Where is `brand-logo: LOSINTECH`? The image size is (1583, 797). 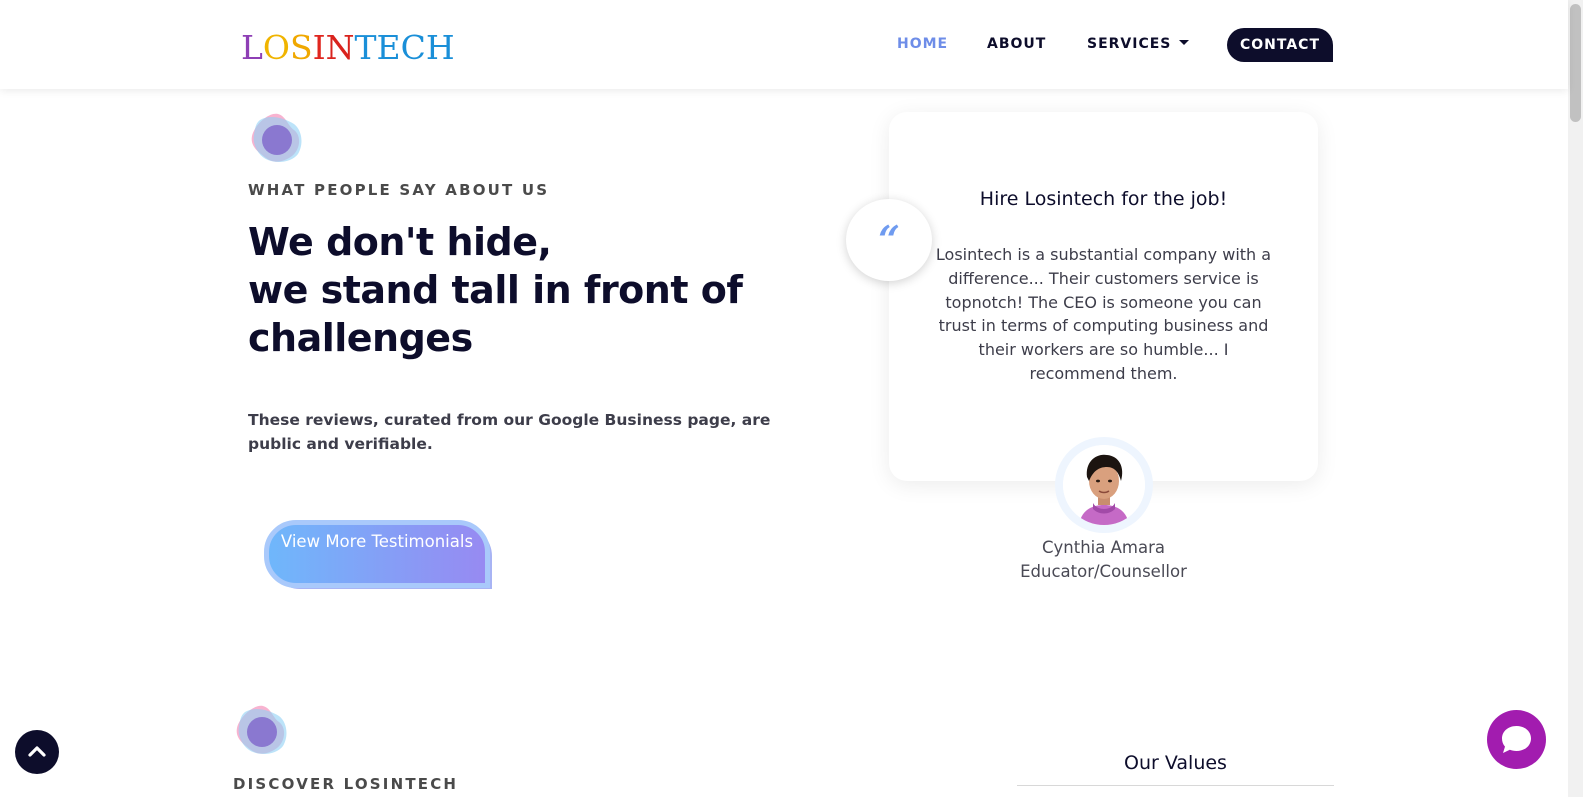 brand-logo: LOSINTECH is located at coordinates (348, 48).